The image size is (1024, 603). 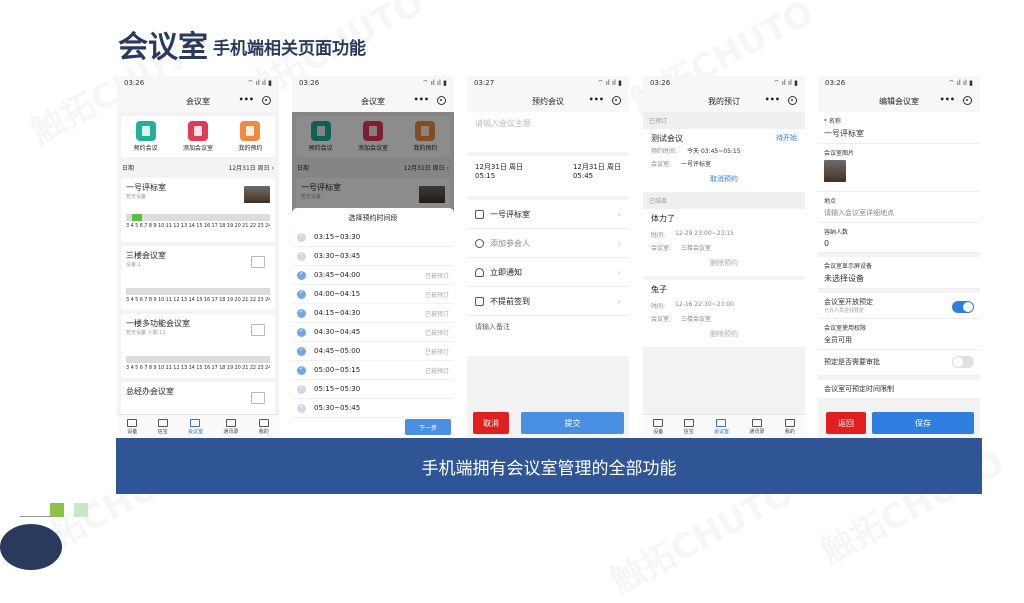 I want to click on time-slot: 05:15~05:30, so click(x=373, y=389).